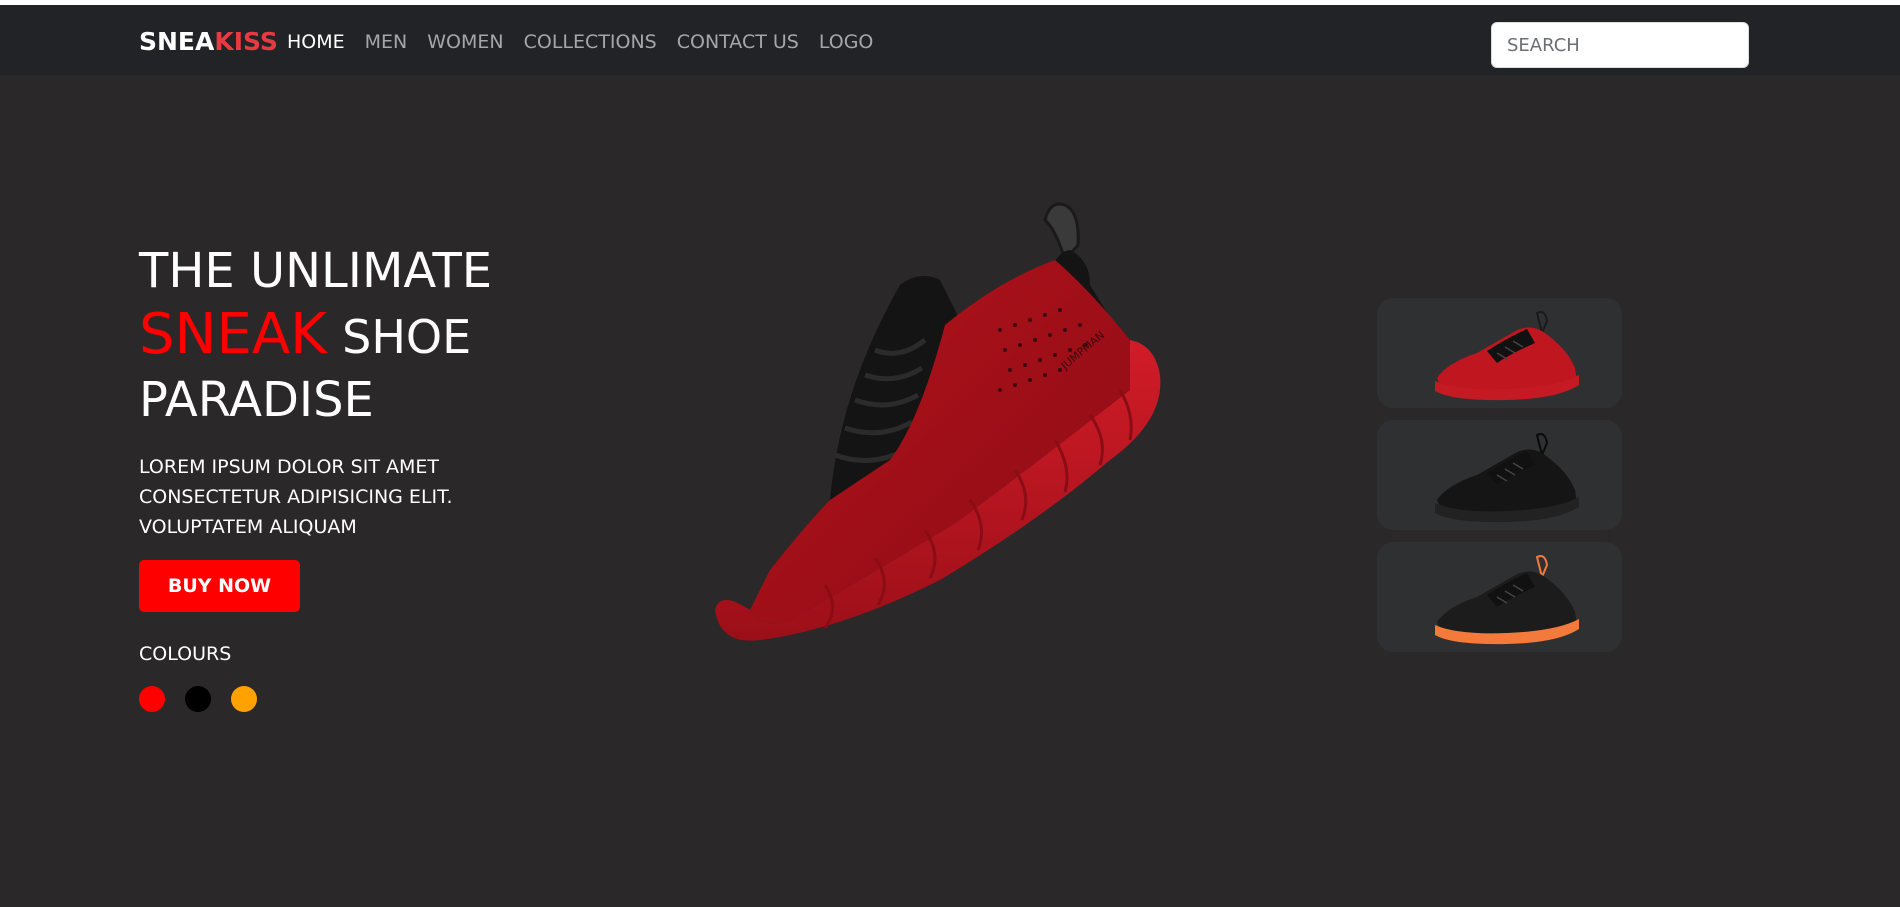  Describe the element at coordinates (386, 42) in the screenshot. I see `nav-link-men: MEN` at that location.